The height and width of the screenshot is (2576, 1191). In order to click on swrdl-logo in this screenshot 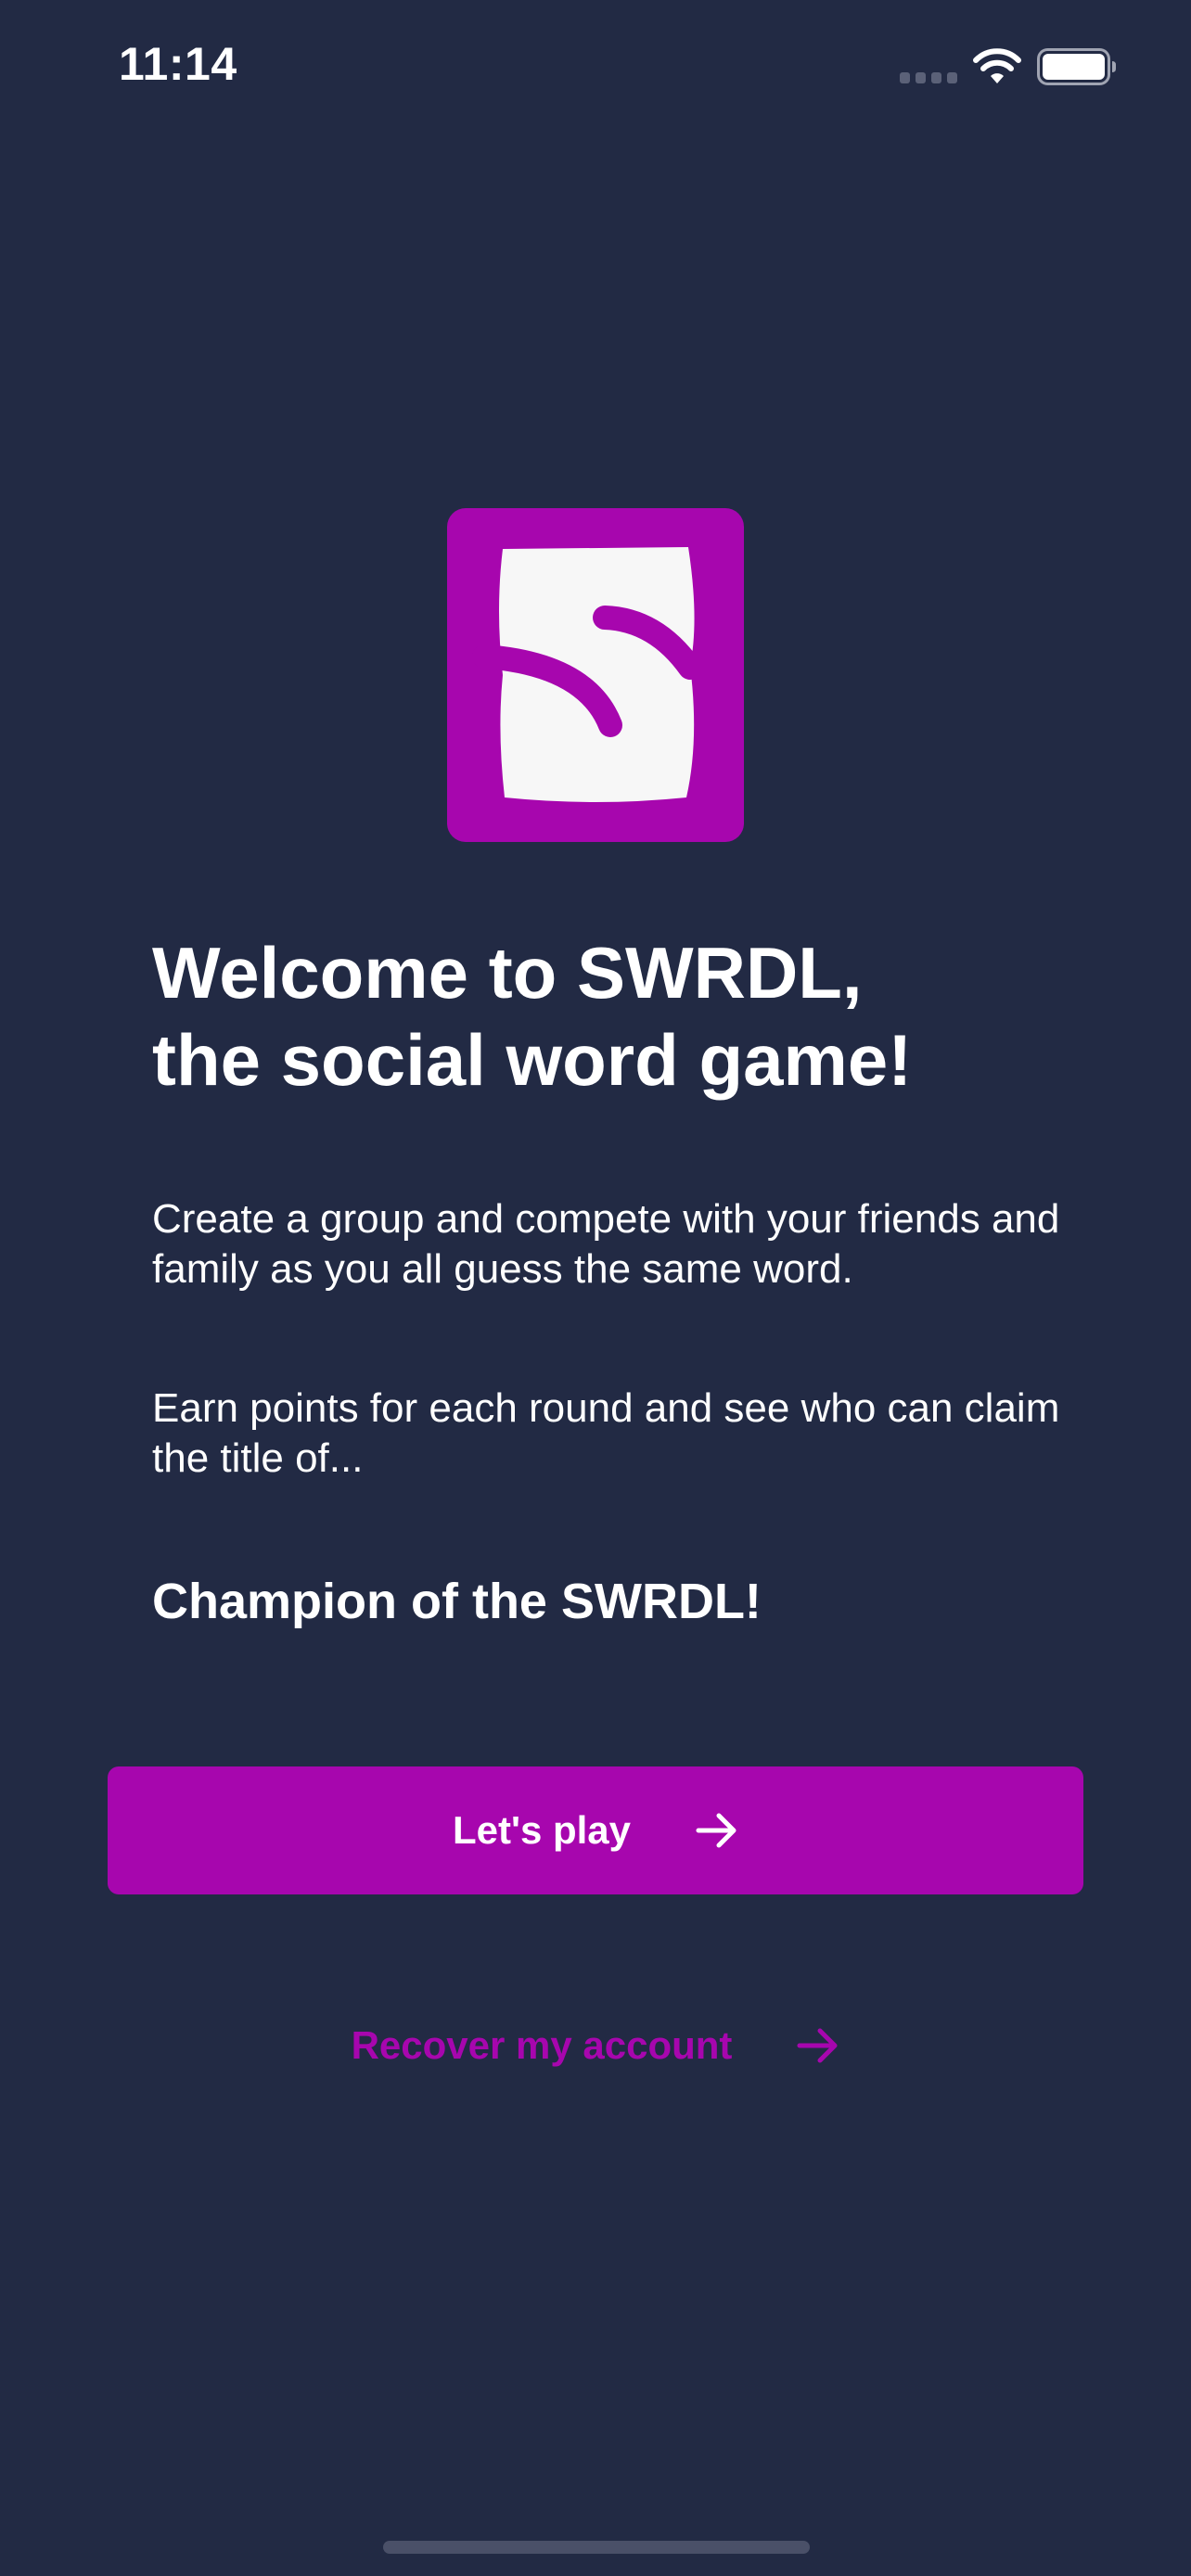, I will do `click(595, 675)`.